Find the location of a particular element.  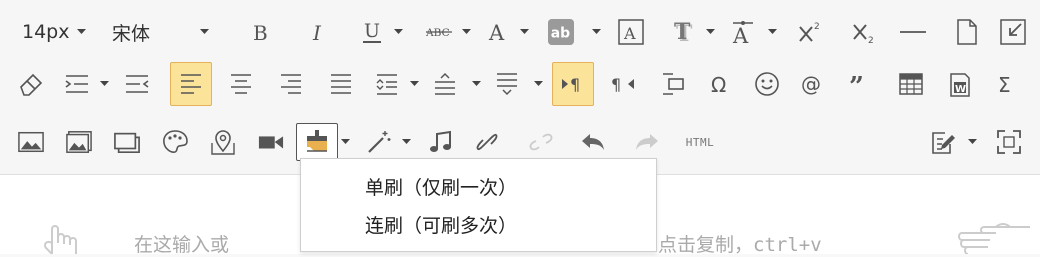

edit-note-icon is located at coordinates (943, 143).